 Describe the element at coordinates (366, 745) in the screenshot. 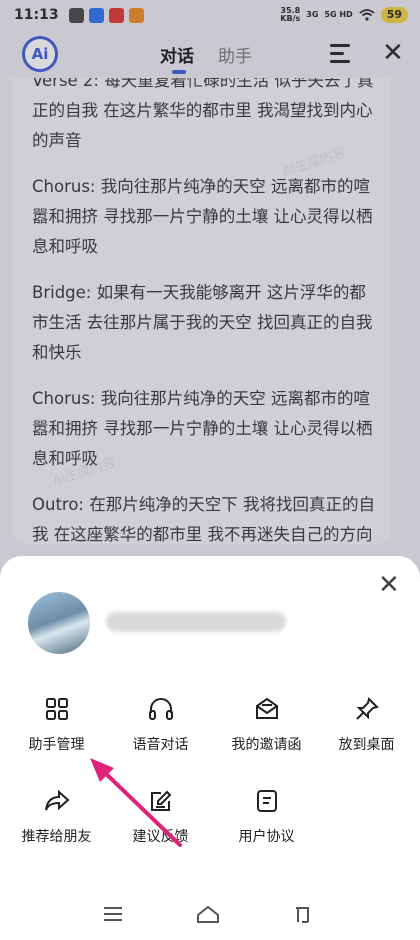

I see `menu-item-label: 放到桌面` at that location.